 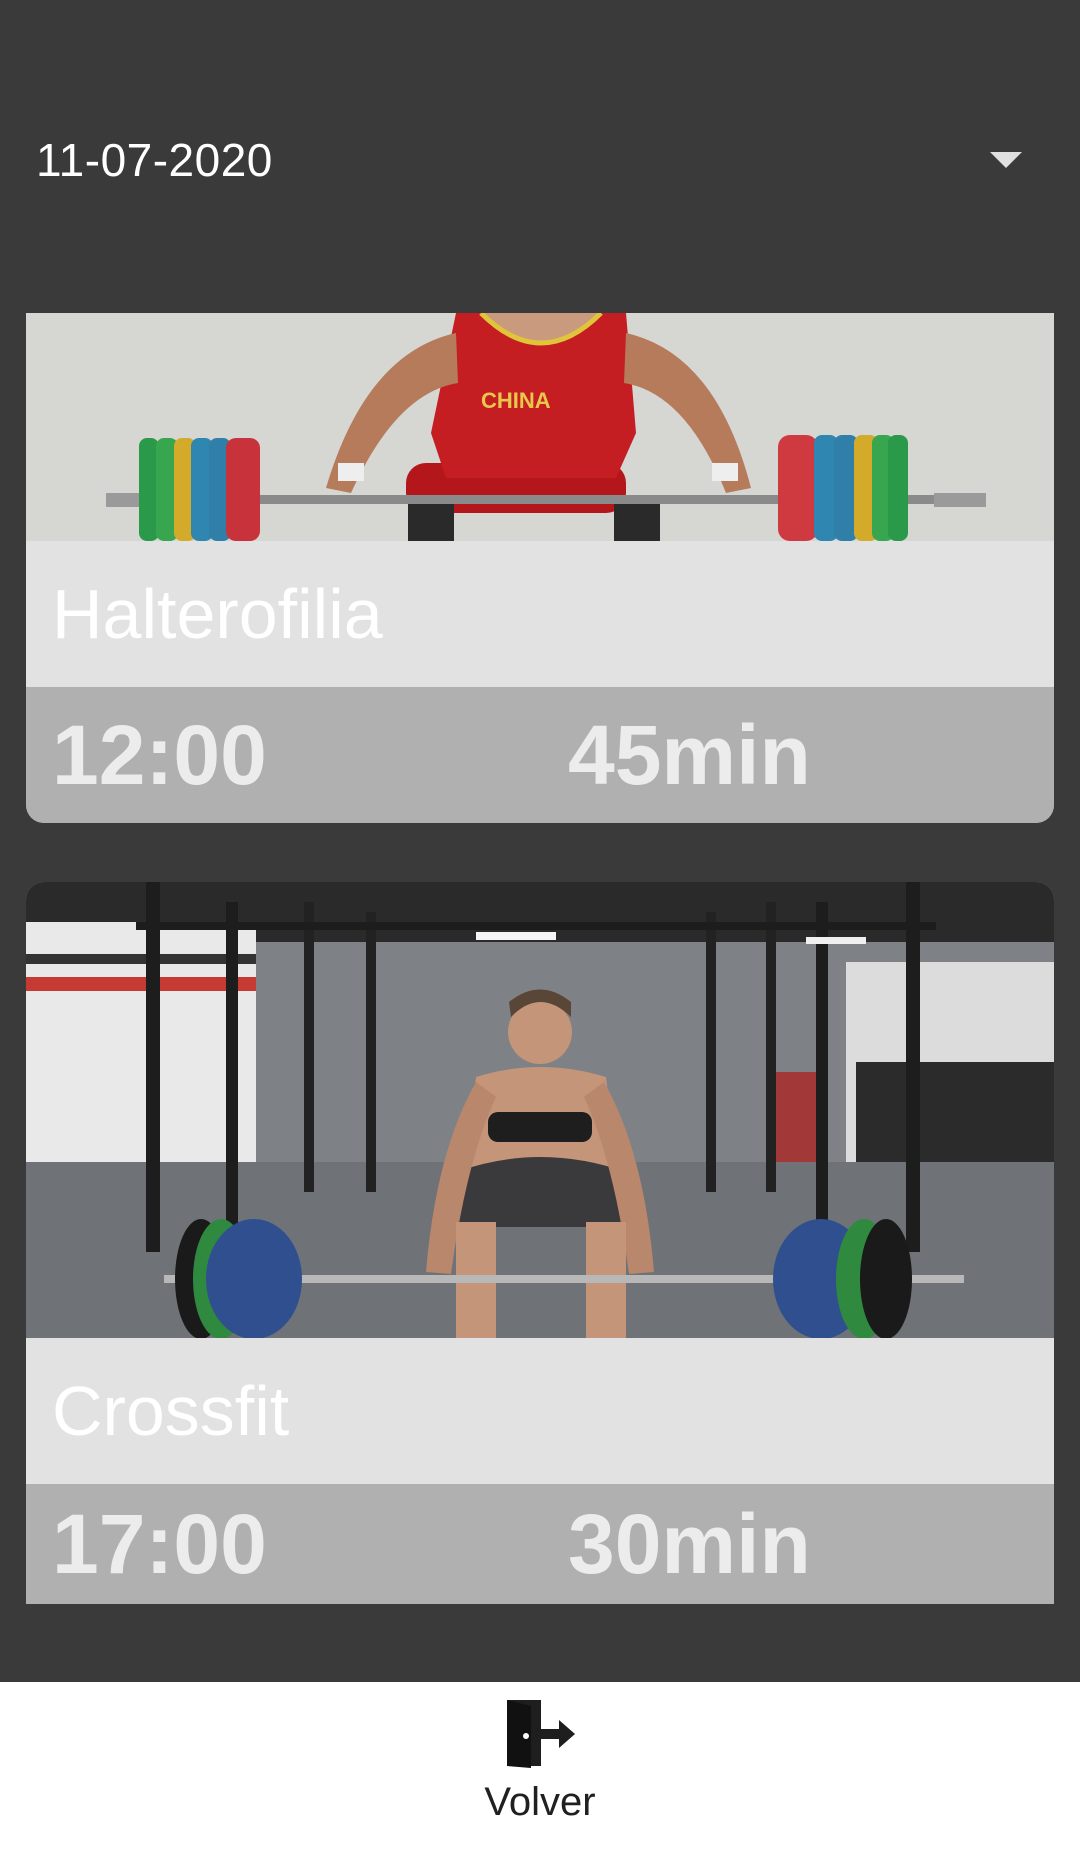 What do you see at coordinates (540, 614) in the screenshot?
I see `class-name-band: Halterofilia` at bounding box center [540, 614].